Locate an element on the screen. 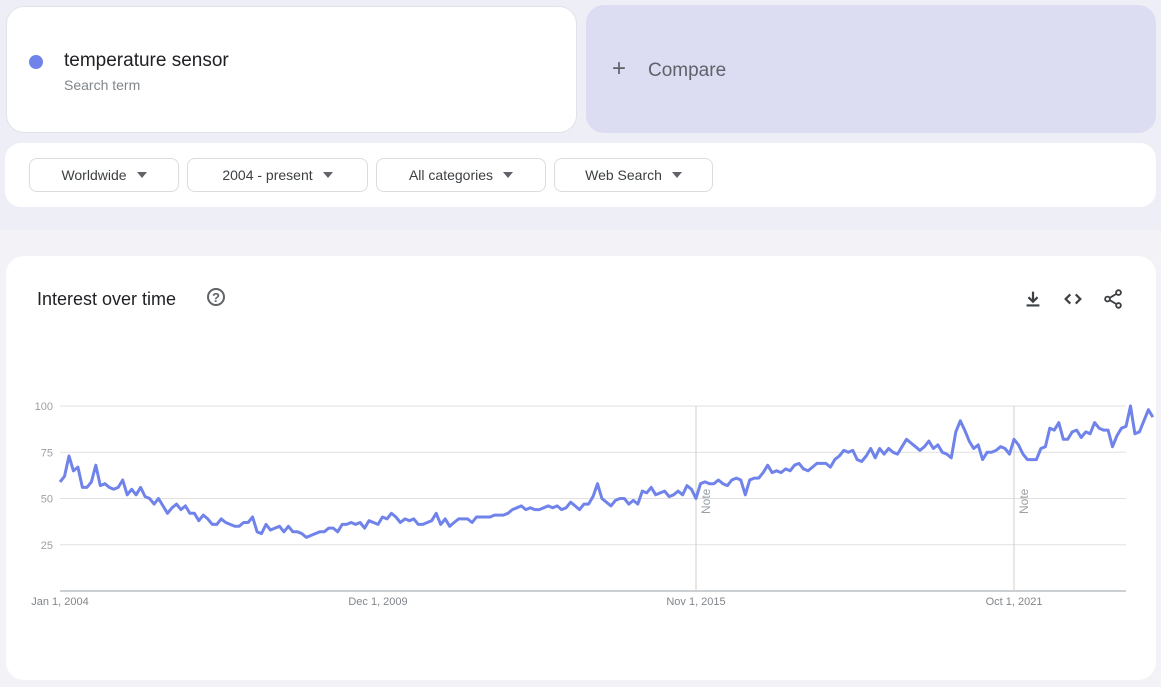 This screenshot has height=687, width=1161. x-tick-label: Jan 1, 2004 is located at coordinates (60, 602).